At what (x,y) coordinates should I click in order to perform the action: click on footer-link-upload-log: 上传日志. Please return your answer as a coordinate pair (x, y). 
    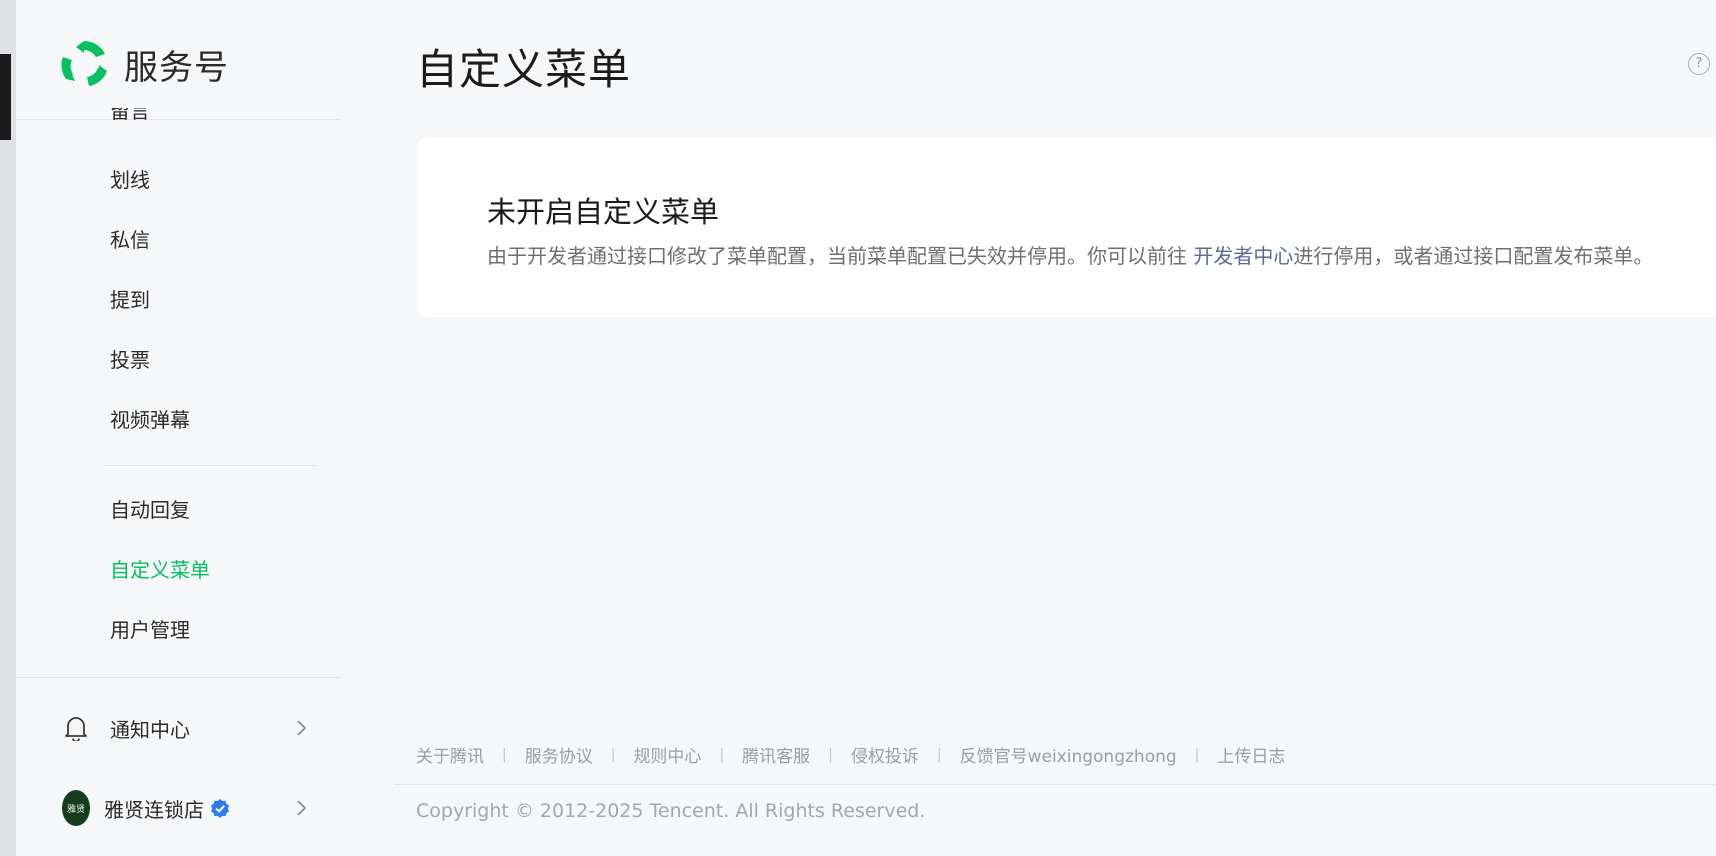
    Looking at the image, I should click on (1251, 754).